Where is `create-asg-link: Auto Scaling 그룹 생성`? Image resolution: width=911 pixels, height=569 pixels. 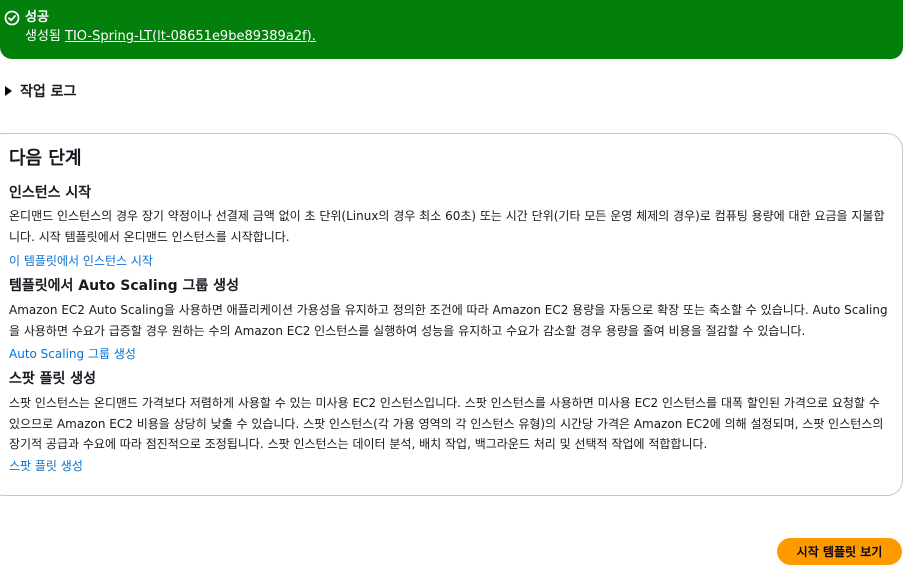 create-asg-link: Auto Scaling 그룹 생성 is located at coordinates (72, 354).